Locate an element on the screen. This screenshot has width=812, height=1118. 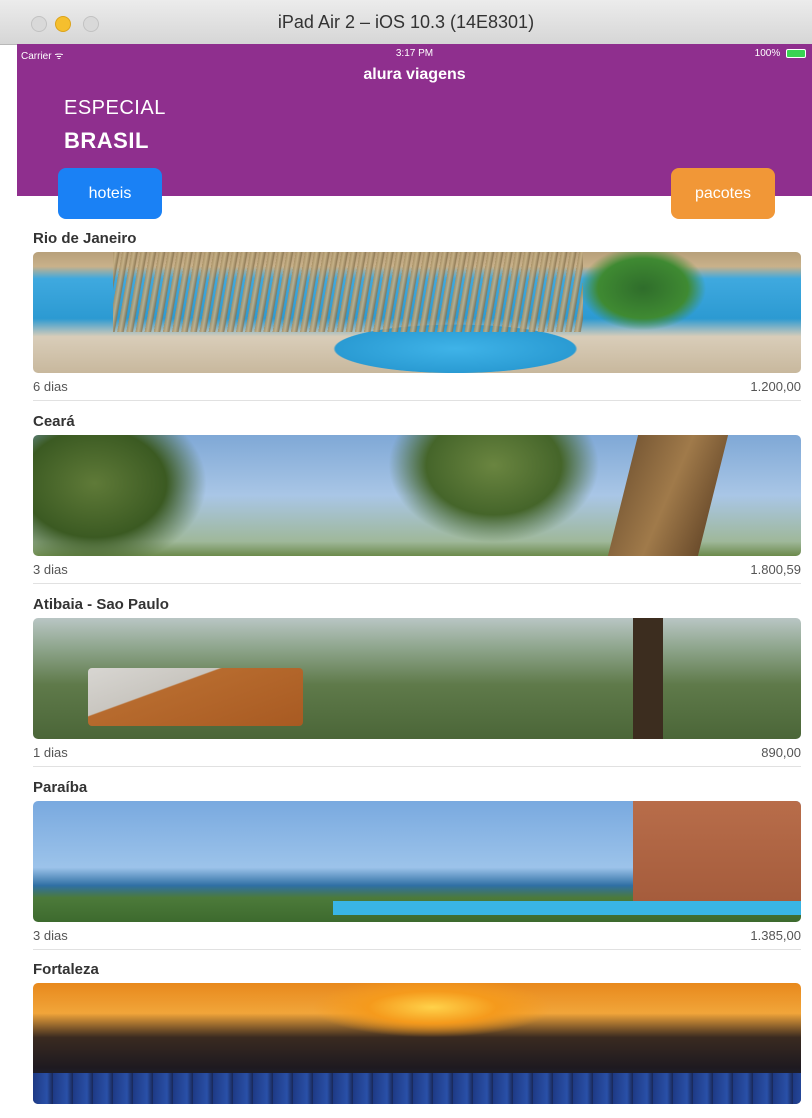
list-item: Ceará 3 dias 1.800,59 is located at coordinates (417, 498).